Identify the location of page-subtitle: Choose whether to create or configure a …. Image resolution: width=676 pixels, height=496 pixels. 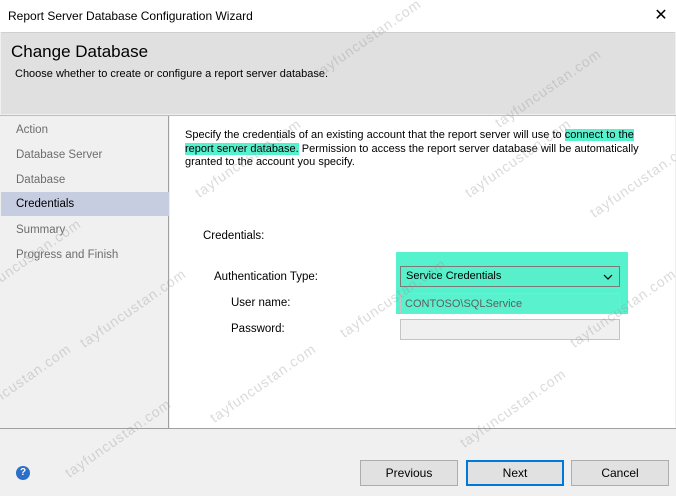
(172, 74).